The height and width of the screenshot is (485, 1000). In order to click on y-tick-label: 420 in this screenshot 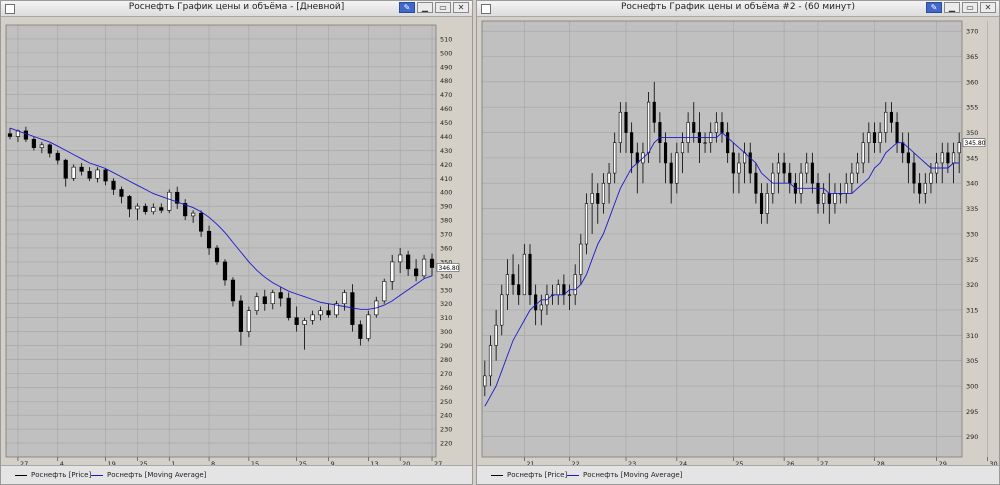, I will do `click(446, 165)`.